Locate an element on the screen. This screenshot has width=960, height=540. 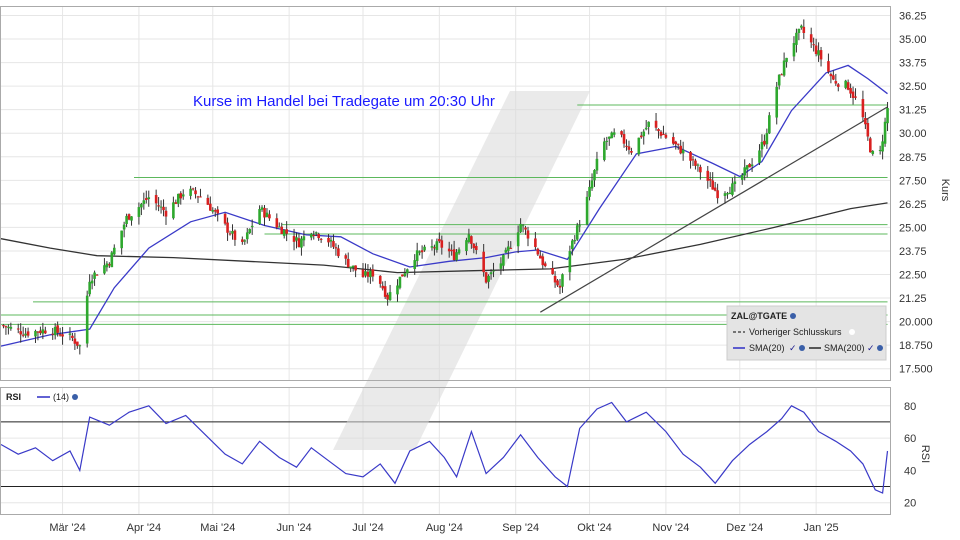
legend-sma200-check-icon: ✓ is located at coordinates (871, 348).